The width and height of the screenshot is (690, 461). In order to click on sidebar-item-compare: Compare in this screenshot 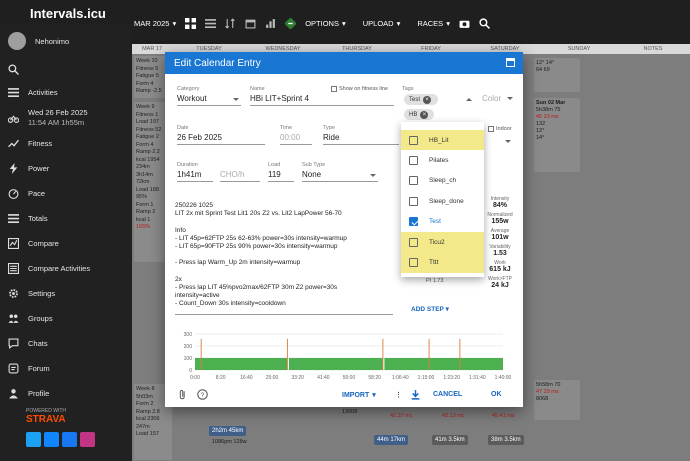, I will do `click(66, 243)`.